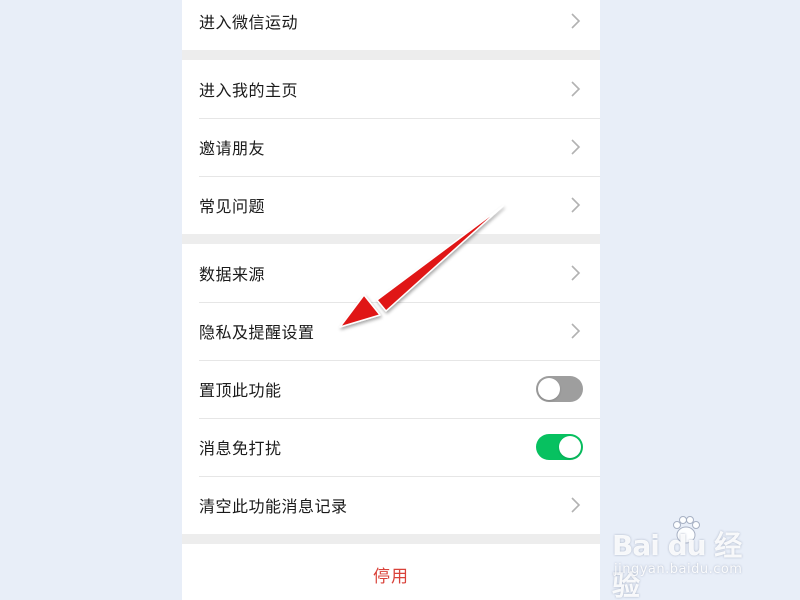 The image size is (800, 600). Describe the element at coordinates (391, 576) in the screenshot. I see `disable-button-label: 停用` at that location.